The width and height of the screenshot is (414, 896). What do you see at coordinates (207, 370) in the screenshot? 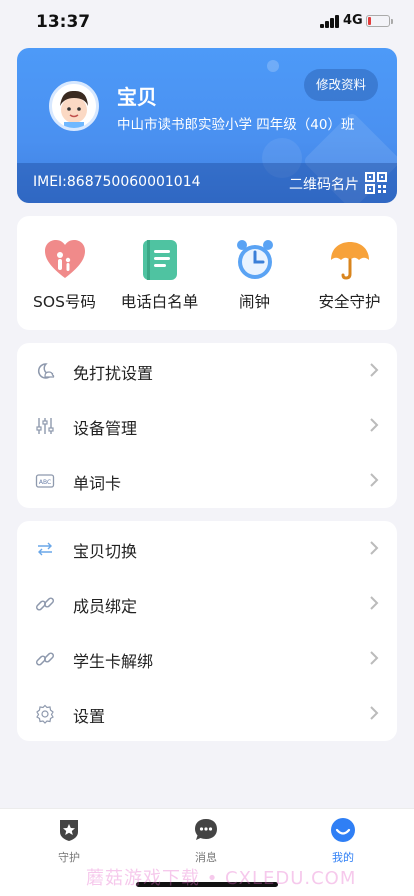
I see `menu-item-dnd: 免打扰设置` at bounding box center [207, 370].